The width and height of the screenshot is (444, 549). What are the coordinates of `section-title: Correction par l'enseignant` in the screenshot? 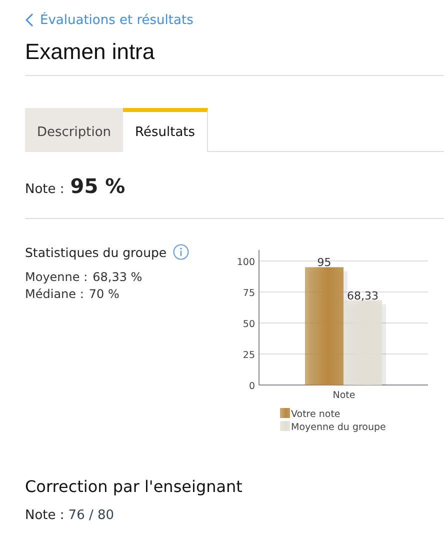 It's located at (134, 486).